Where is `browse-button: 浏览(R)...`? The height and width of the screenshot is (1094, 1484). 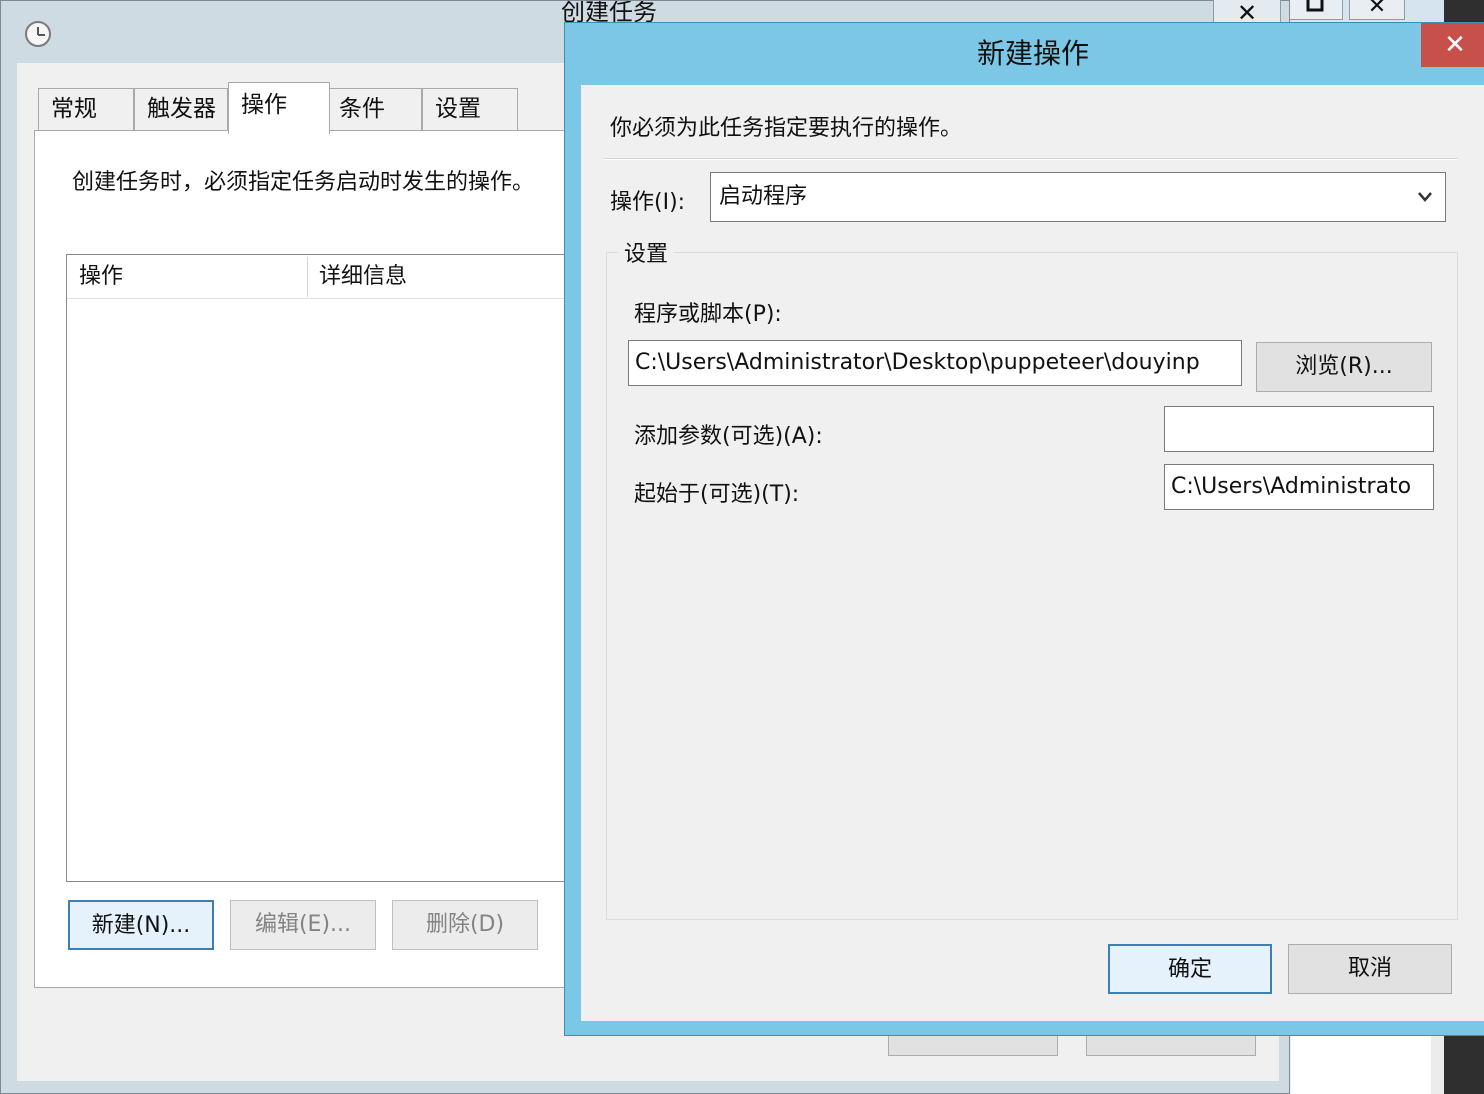
browse-button: 浏览(R)... is located at coordinates (1344, 367).